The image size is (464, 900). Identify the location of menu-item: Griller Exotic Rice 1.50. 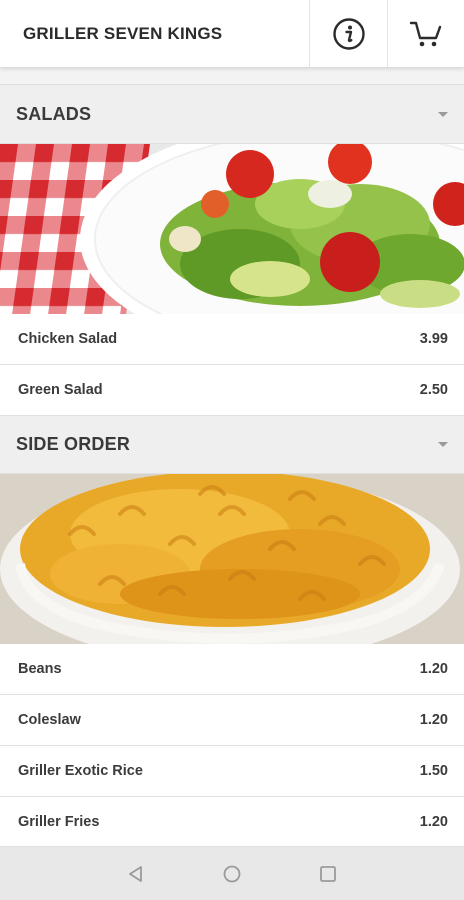
(232, 771).